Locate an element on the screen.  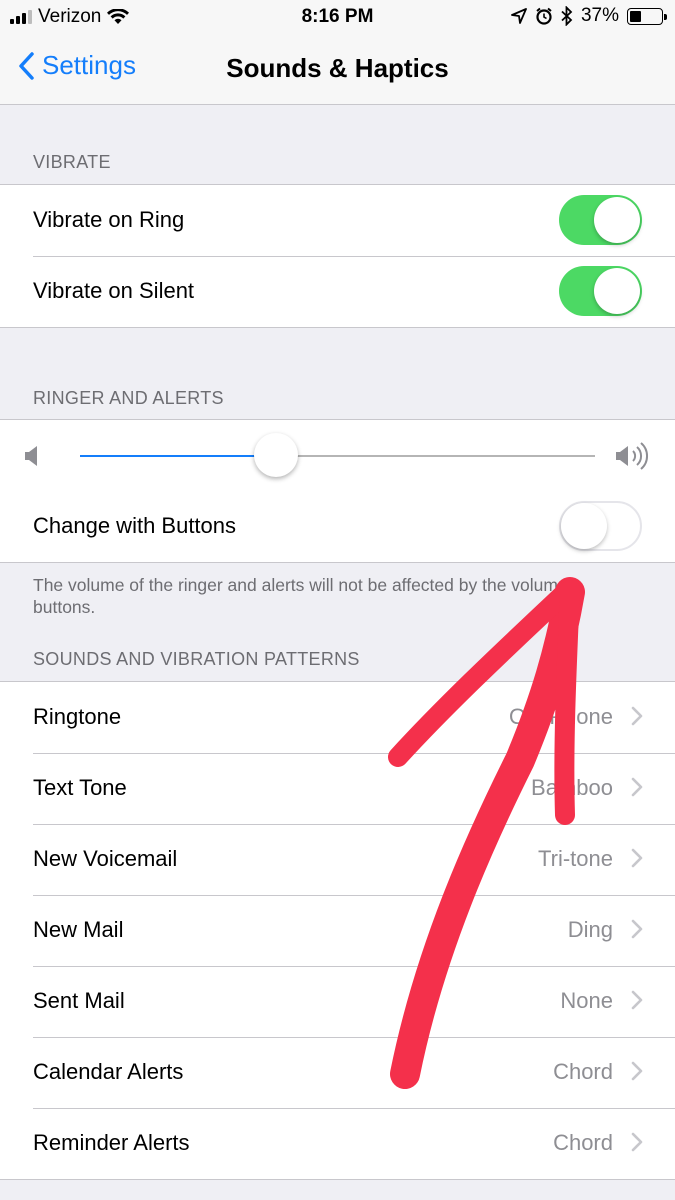
sent-mail-row: Sent Mail None is located at coordinates (337, 1001).